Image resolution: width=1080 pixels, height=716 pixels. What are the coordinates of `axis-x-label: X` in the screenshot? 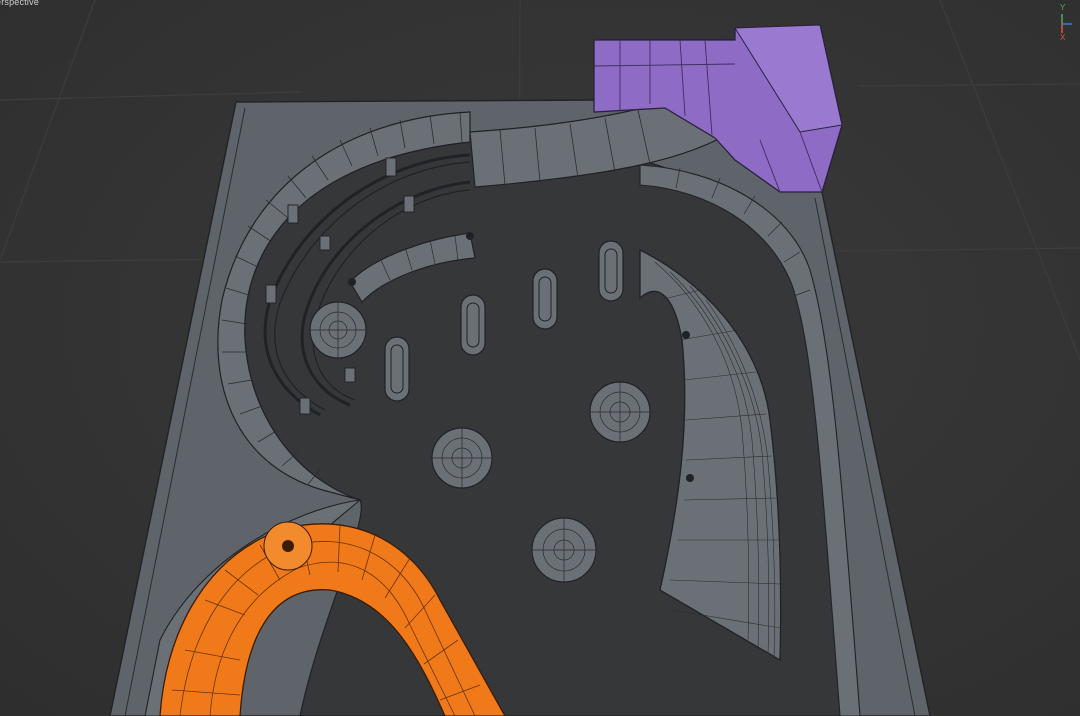 It's located at (1063, 37).